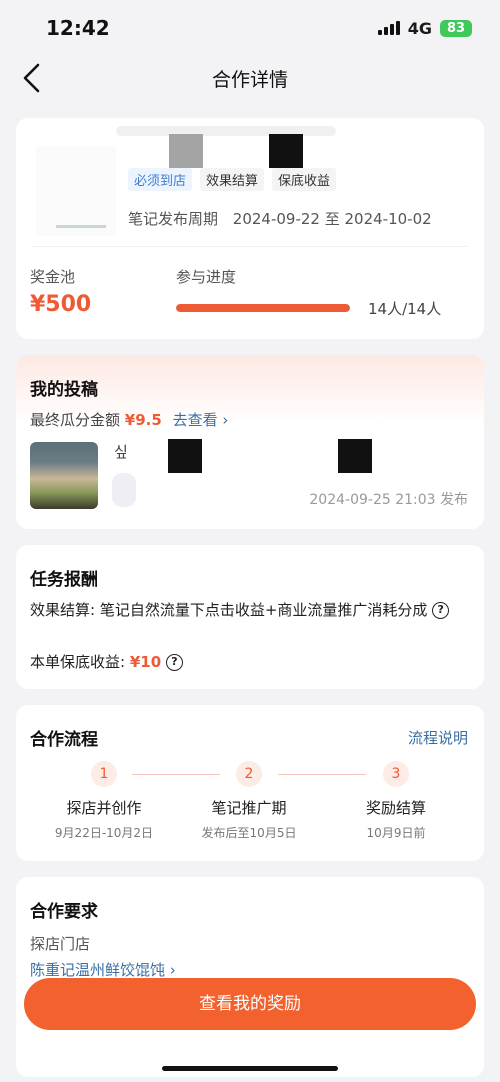 This screenshot has width=500, height=1082. What do you see at coordinates (64, 912) in the screenshot?
I see `requirements-title: 合作要求` at bounding box center [64, 912].